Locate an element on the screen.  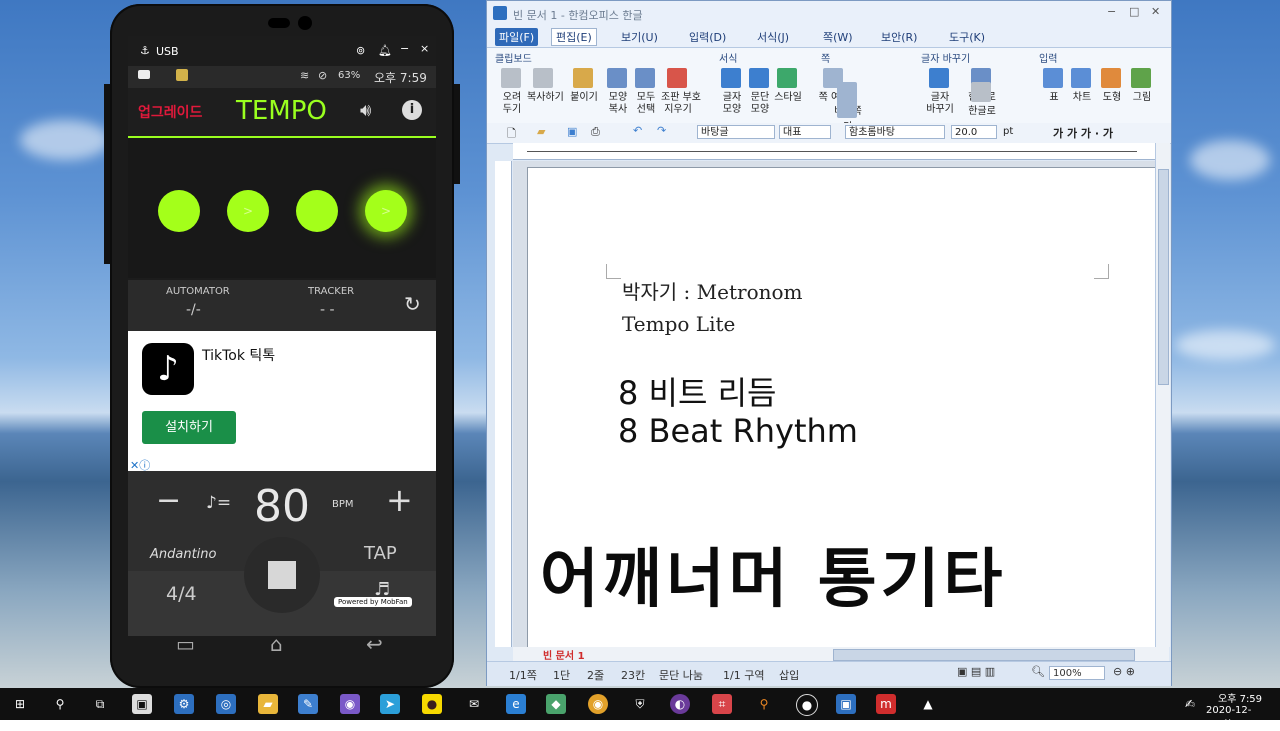
zoom-combo: 100% is located at coordinates (1077, 673).